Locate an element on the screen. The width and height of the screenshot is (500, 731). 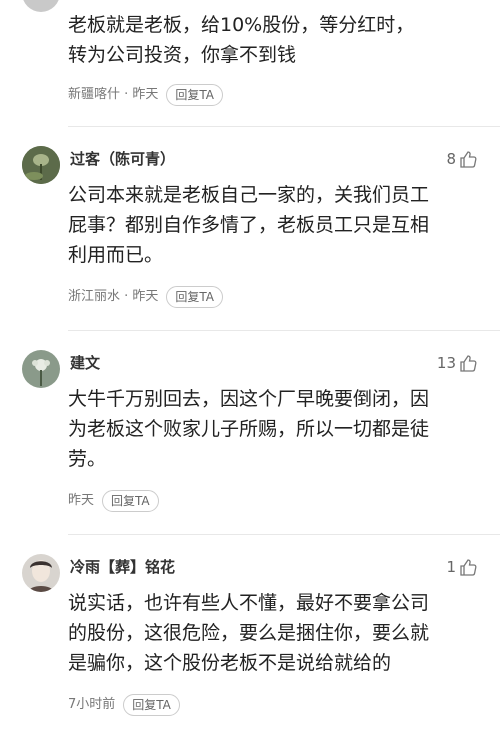
like-button: 8 is located at coordinates (462, 159).